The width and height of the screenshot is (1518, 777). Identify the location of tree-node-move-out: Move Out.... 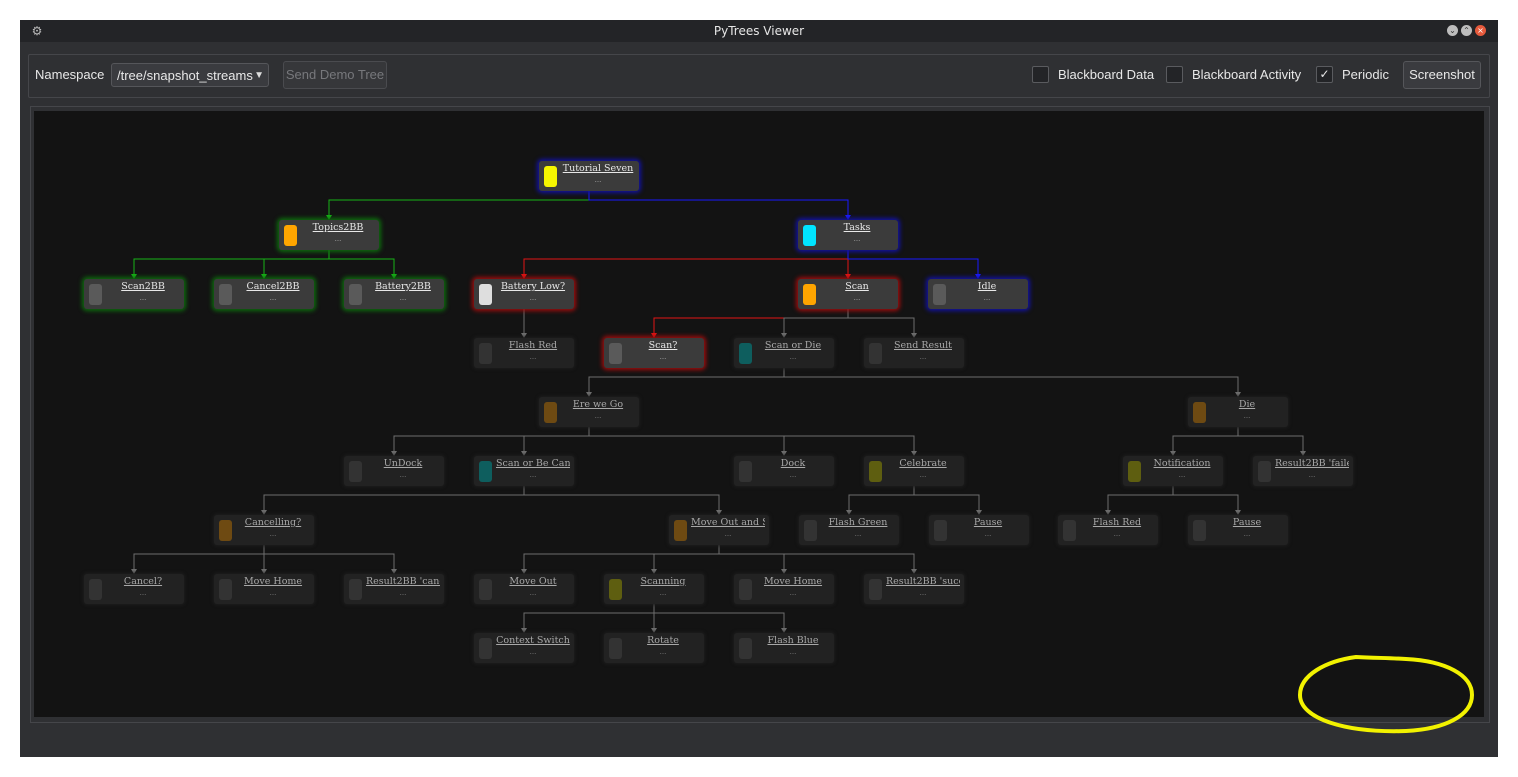
(524, 589).